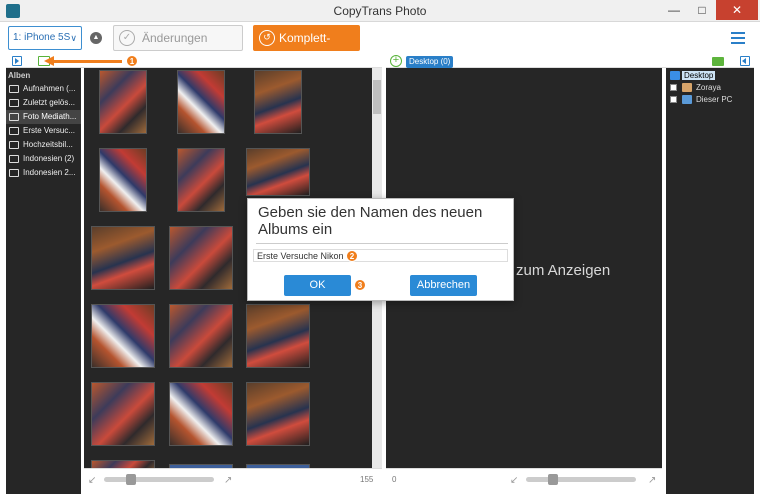 This screenshot has height=500, width=760. Describe the element at coordinates (367, 479) in the screenshot. I see `photo-count: 155` at that location.